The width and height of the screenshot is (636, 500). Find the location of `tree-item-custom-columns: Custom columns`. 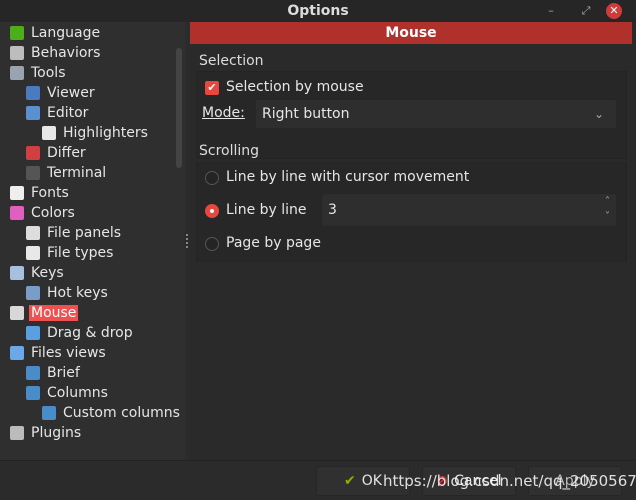

tree-item-custom-columns: Custom columns is located at coordinates (112, 413).